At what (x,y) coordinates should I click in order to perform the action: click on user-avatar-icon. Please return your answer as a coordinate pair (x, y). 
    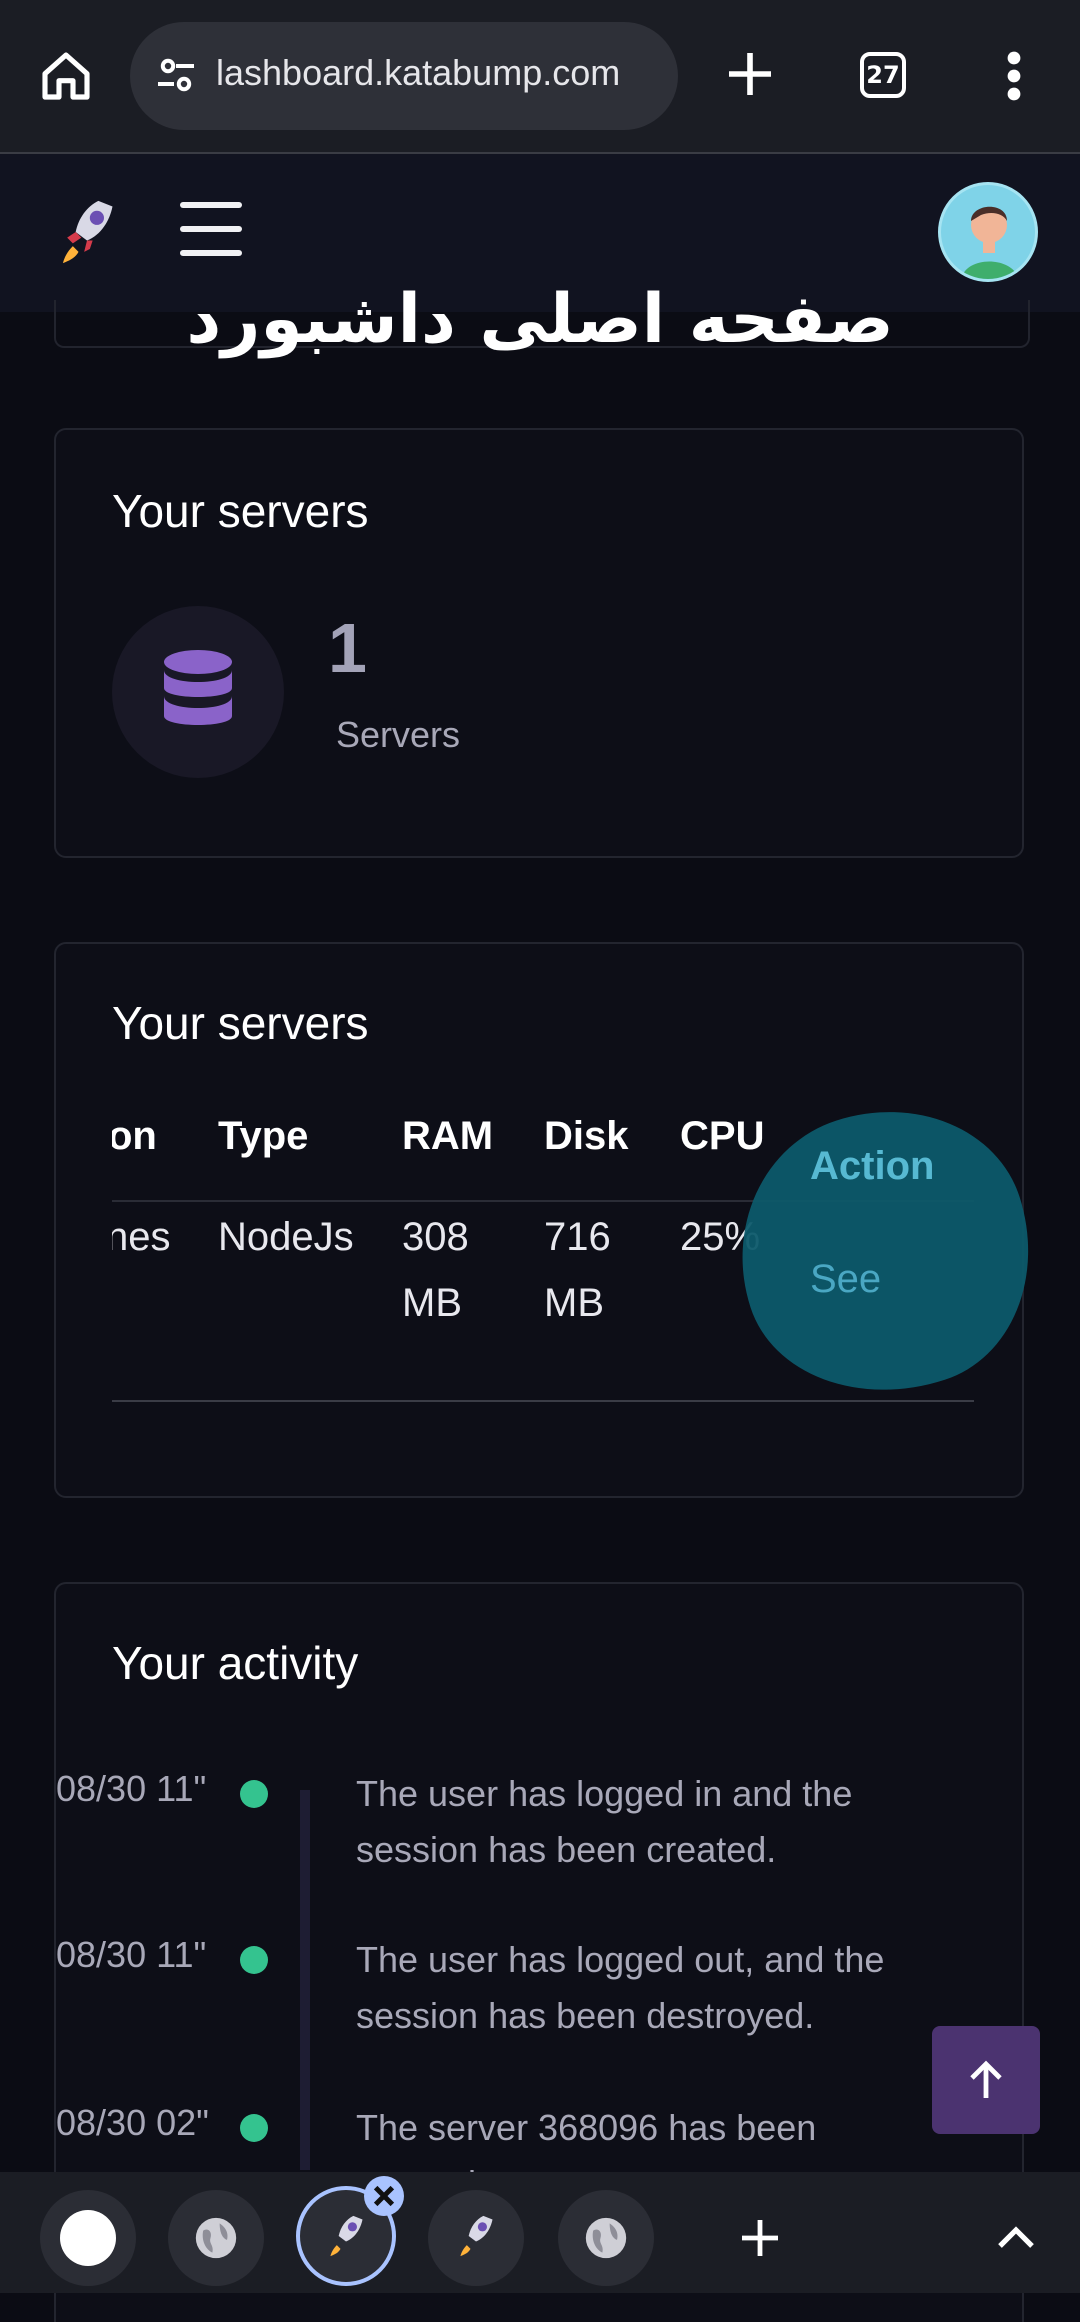
    Looking at the image, I should click on (990, 242).